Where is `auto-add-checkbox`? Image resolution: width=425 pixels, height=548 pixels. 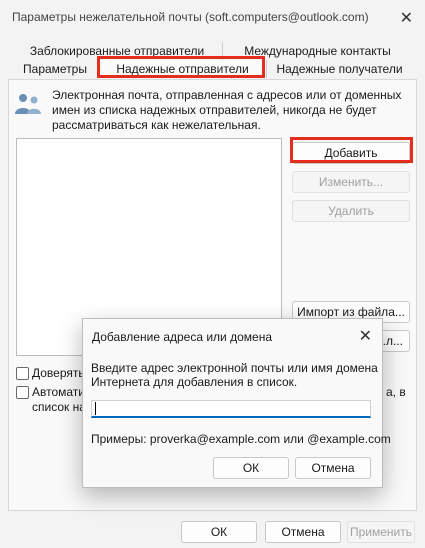
auto-add-checkbox is located at coordinates (22, 392).